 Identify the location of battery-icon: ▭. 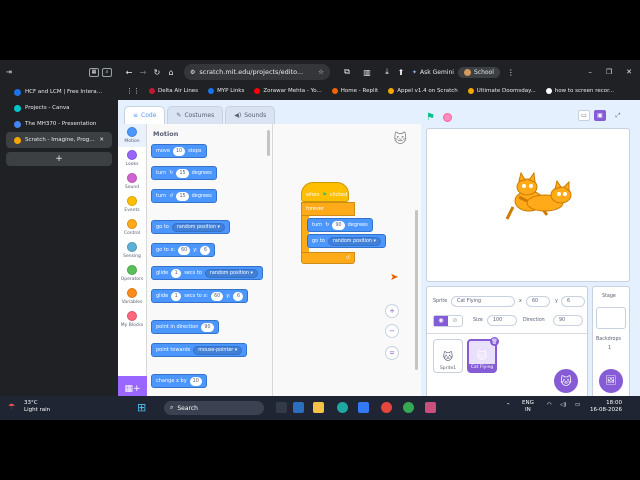
(577, 405).